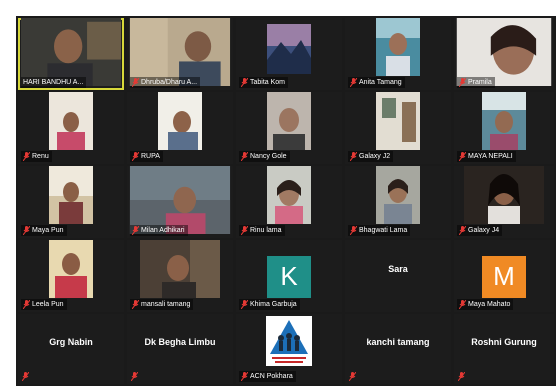  I want to click on participant-name: Leela Pun, so click(48, 304).